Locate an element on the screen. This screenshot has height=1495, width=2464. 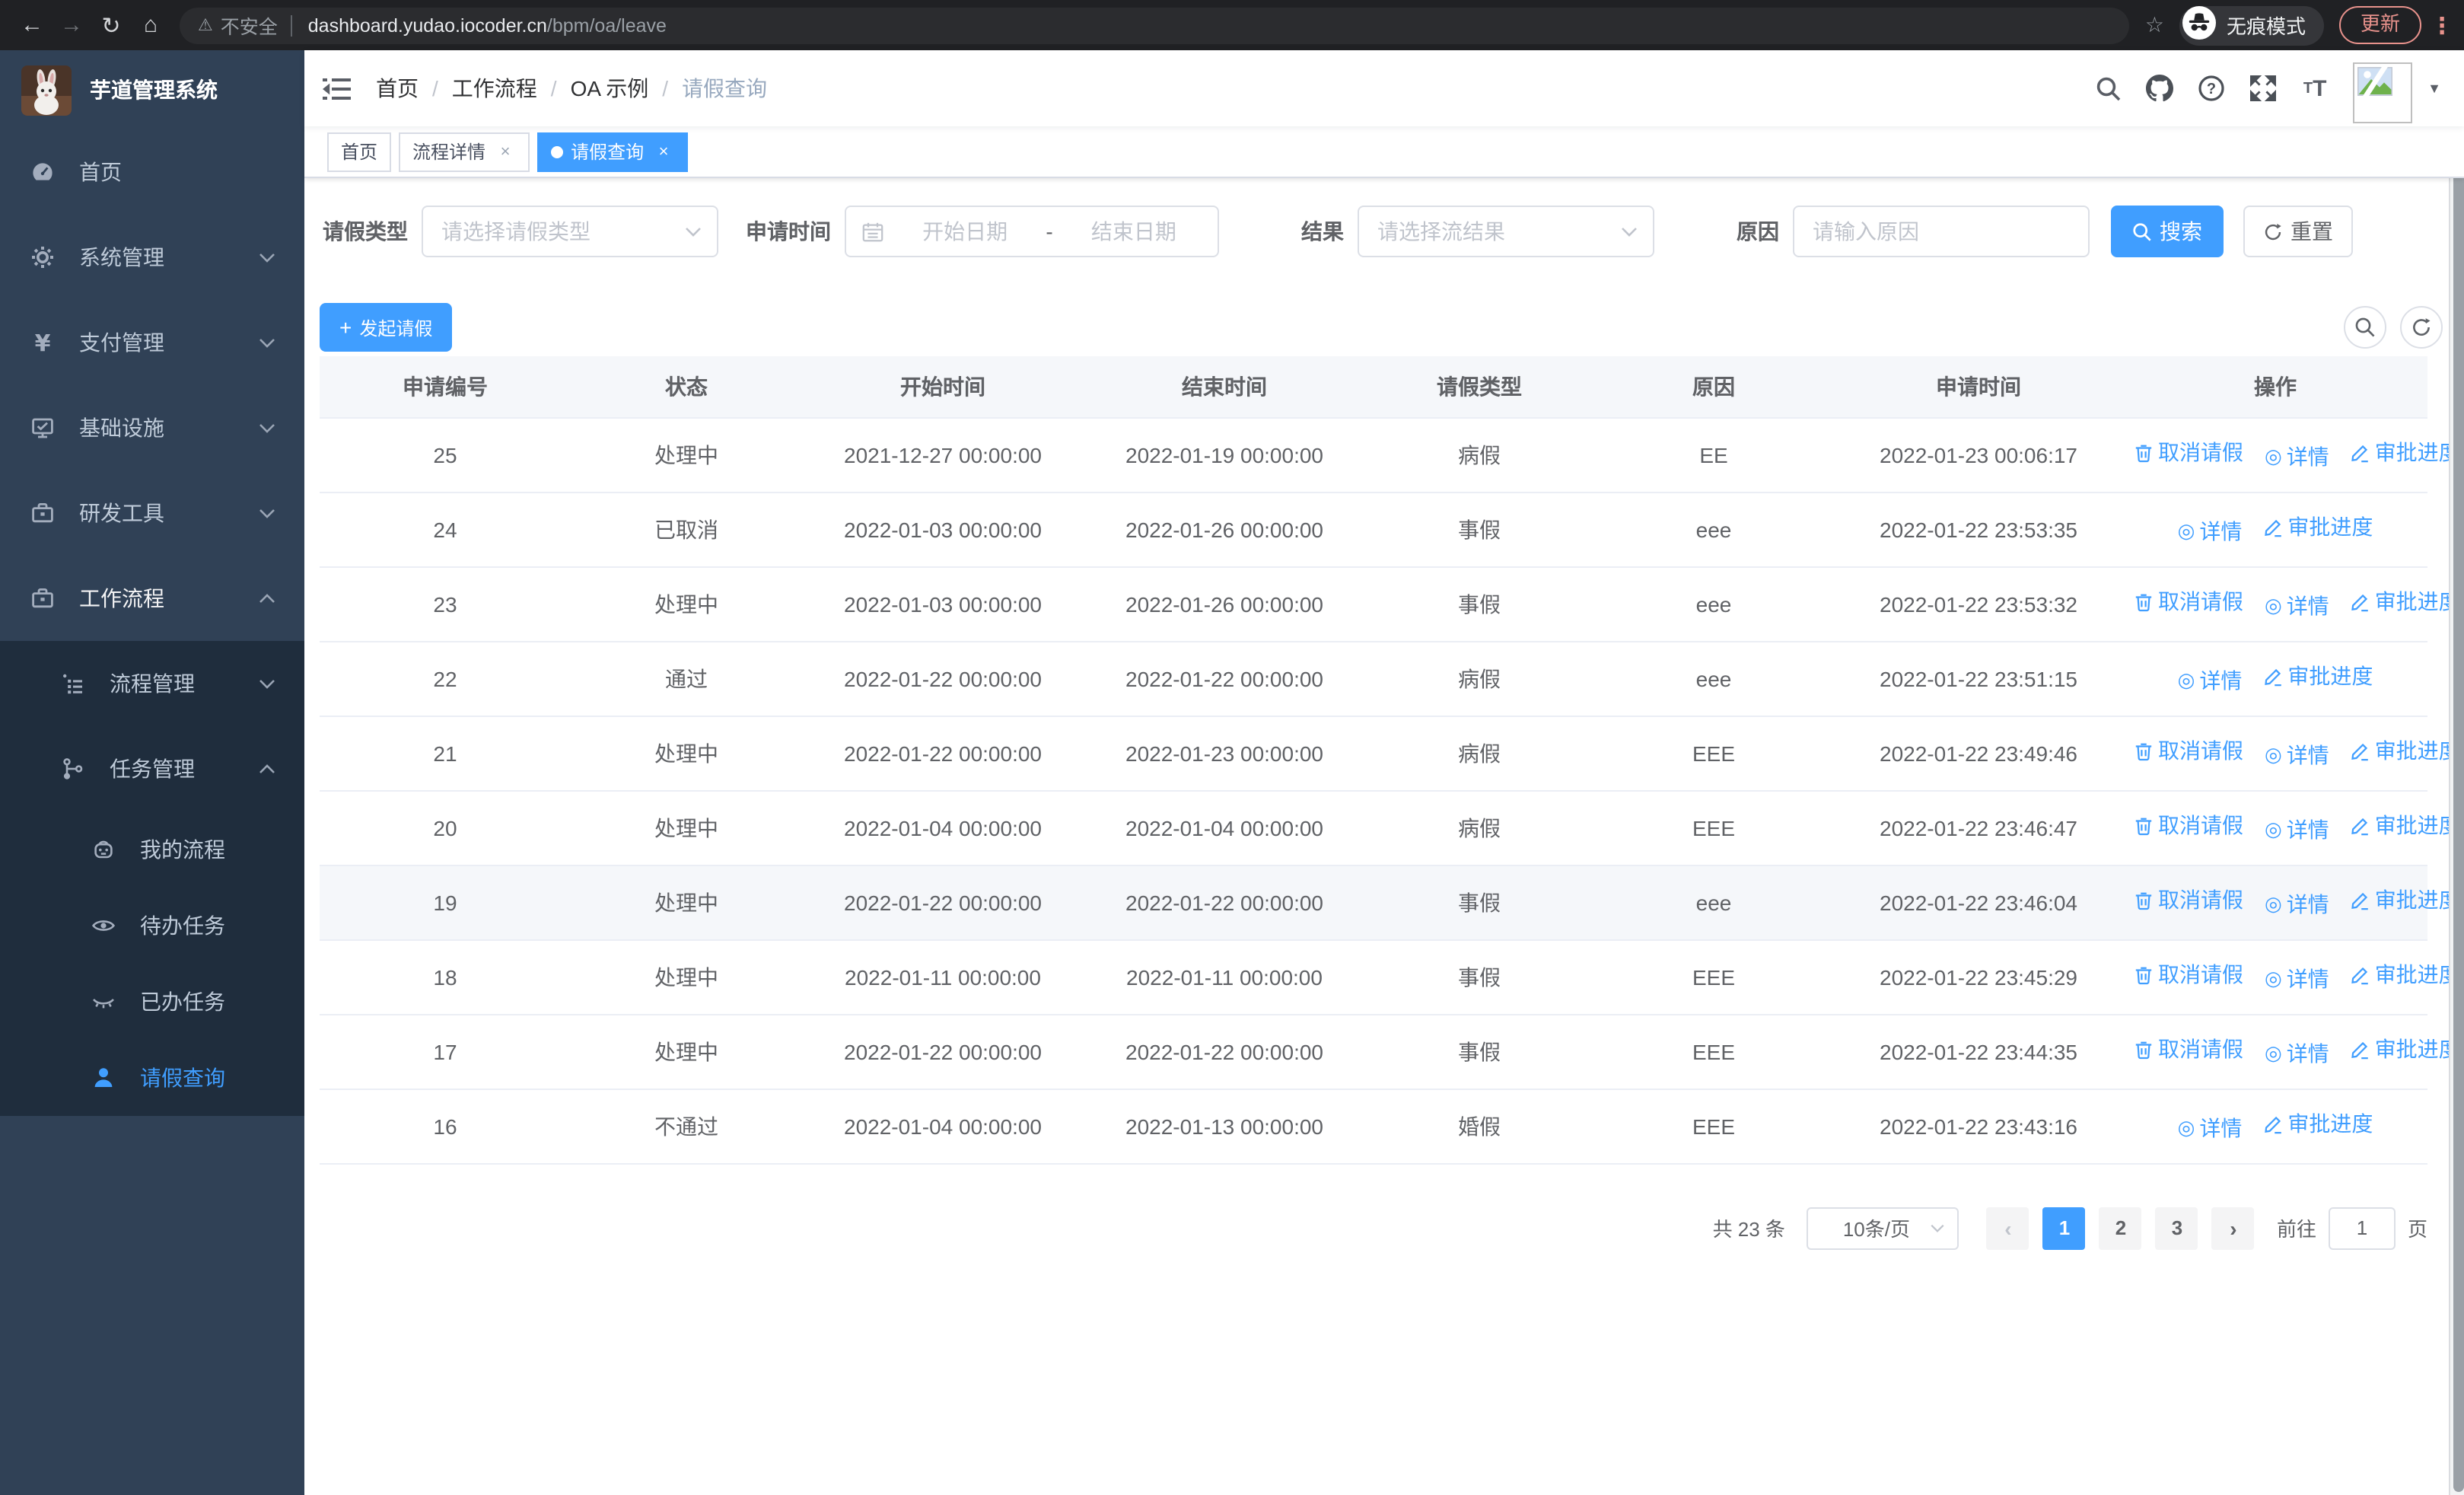
trash-icon is located at coordinates (2144, 975).